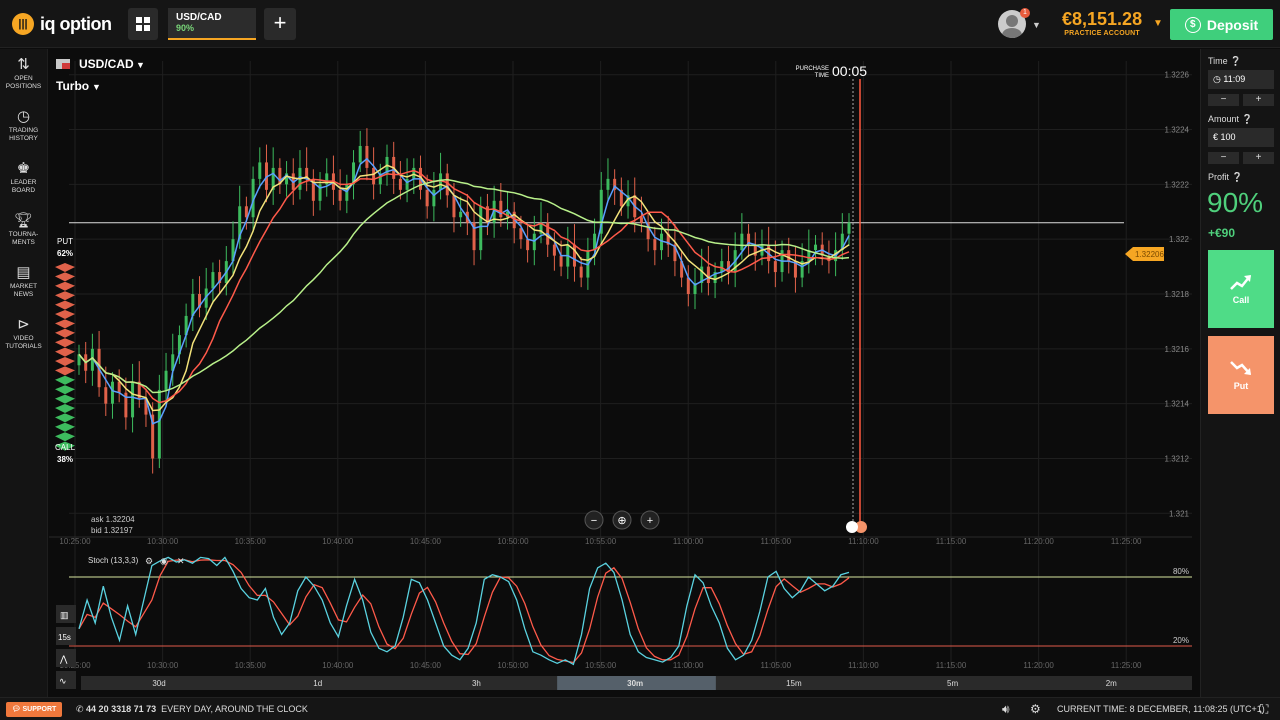  Describe the element at coordinates (317, 683) in the screenshot. I see `timescale-1d: 1d` at that location.